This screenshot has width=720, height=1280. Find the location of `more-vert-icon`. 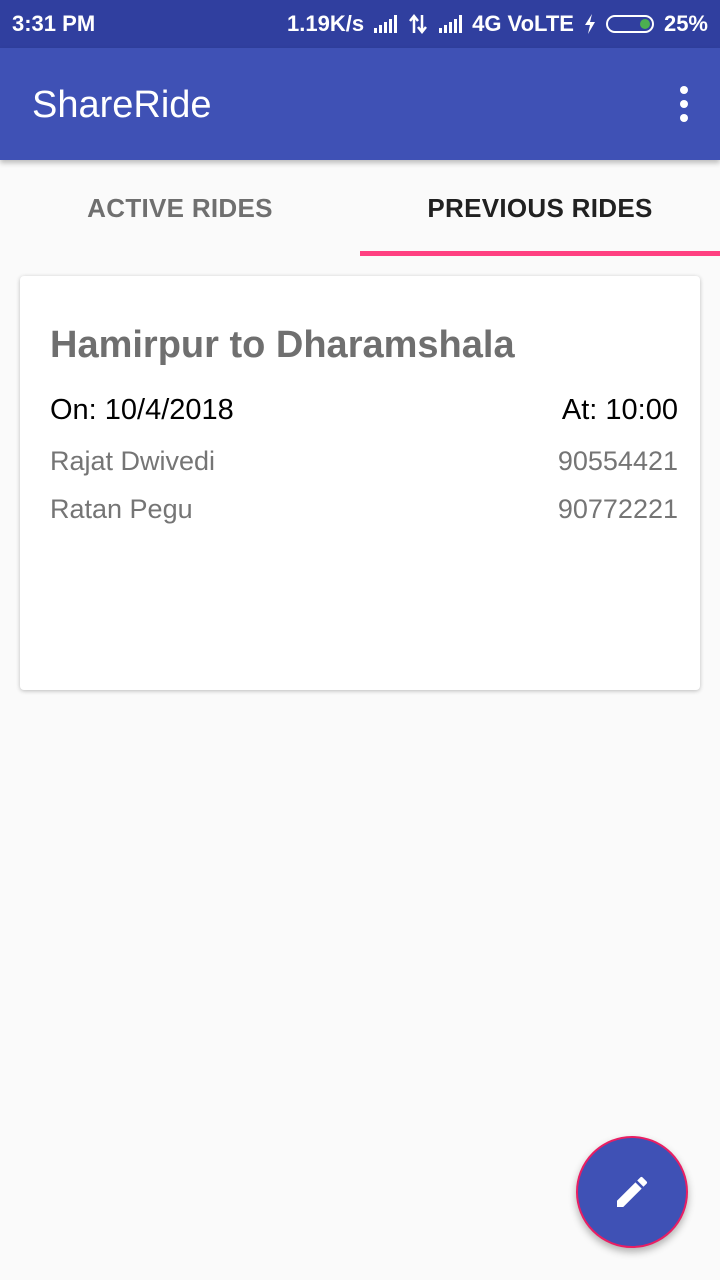

more-vert-icon is located at coordinates (684, 104).